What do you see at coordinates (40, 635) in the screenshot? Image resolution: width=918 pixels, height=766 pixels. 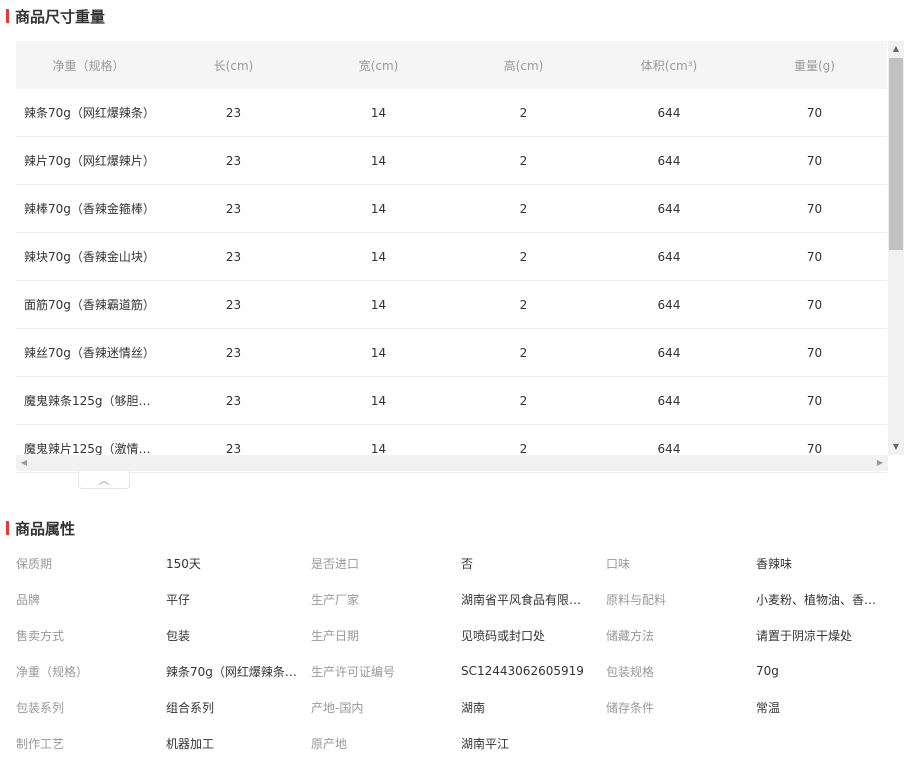 I see `attr-label: 售卖方式` at bounding box center [40, 635].